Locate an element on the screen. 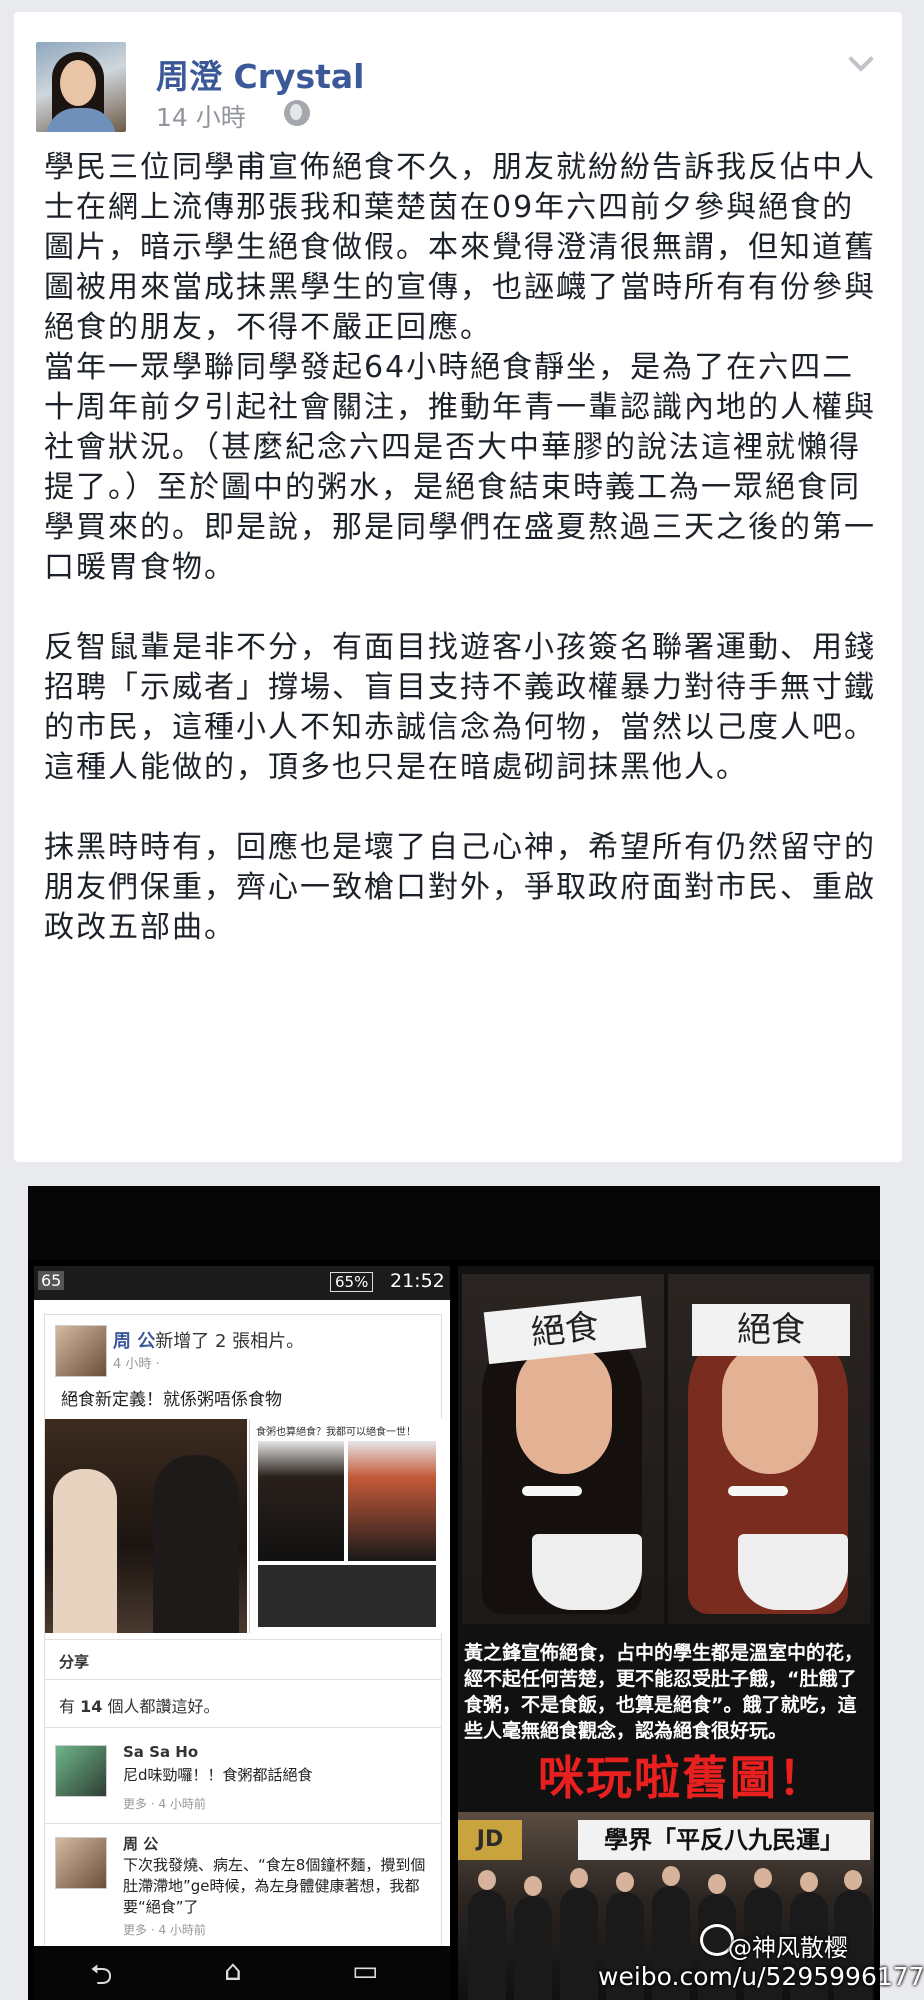 The width and height of the screenshot is (924, 2000). globe-icon is located at coordinates (297, 113).